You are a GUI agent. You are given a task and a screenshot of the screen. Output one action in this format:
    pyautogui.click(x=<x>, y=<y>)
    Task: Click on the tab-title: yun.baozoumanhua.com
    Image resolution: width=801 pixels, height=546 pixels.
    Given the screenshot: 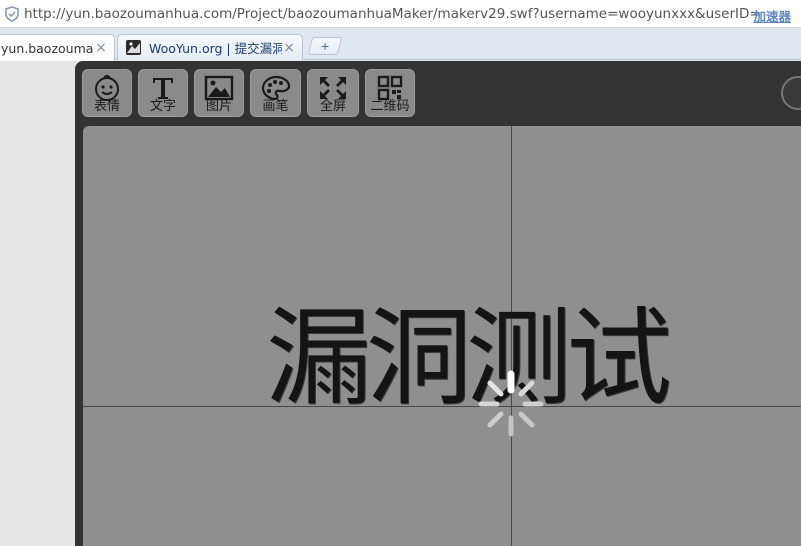 What is the action you would take?
    pyautogui.click(x=47, y=48)
    